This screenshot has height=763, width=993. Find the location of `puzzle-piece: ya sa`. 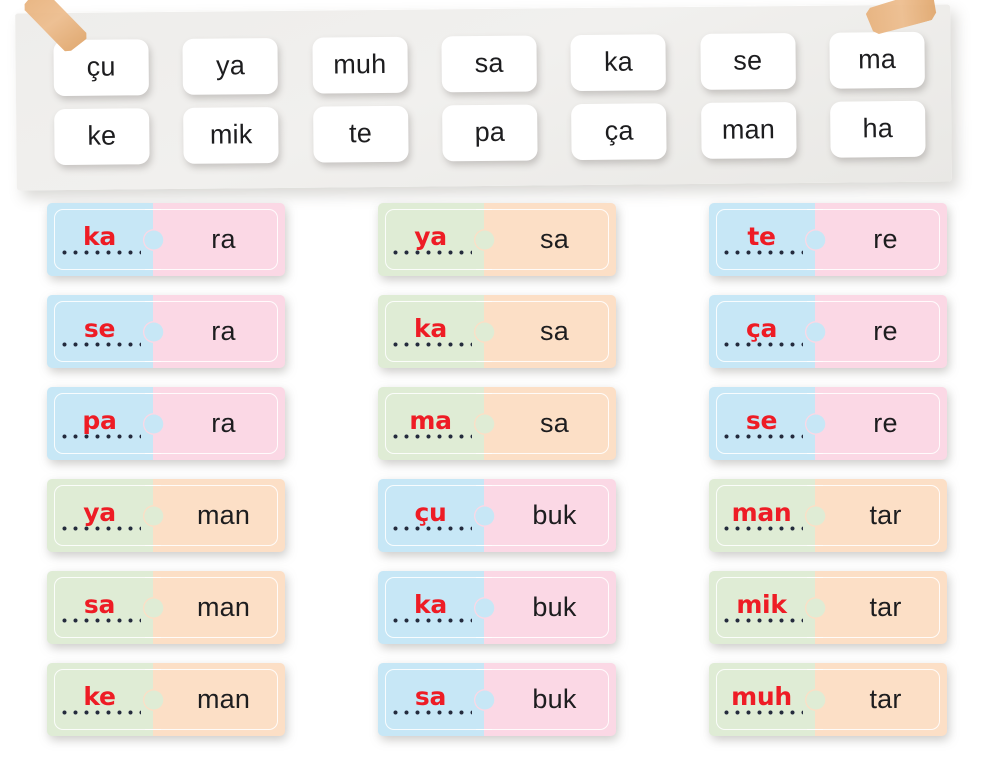

puzzle-piece: ya sa is located at coordinates (496, 239).